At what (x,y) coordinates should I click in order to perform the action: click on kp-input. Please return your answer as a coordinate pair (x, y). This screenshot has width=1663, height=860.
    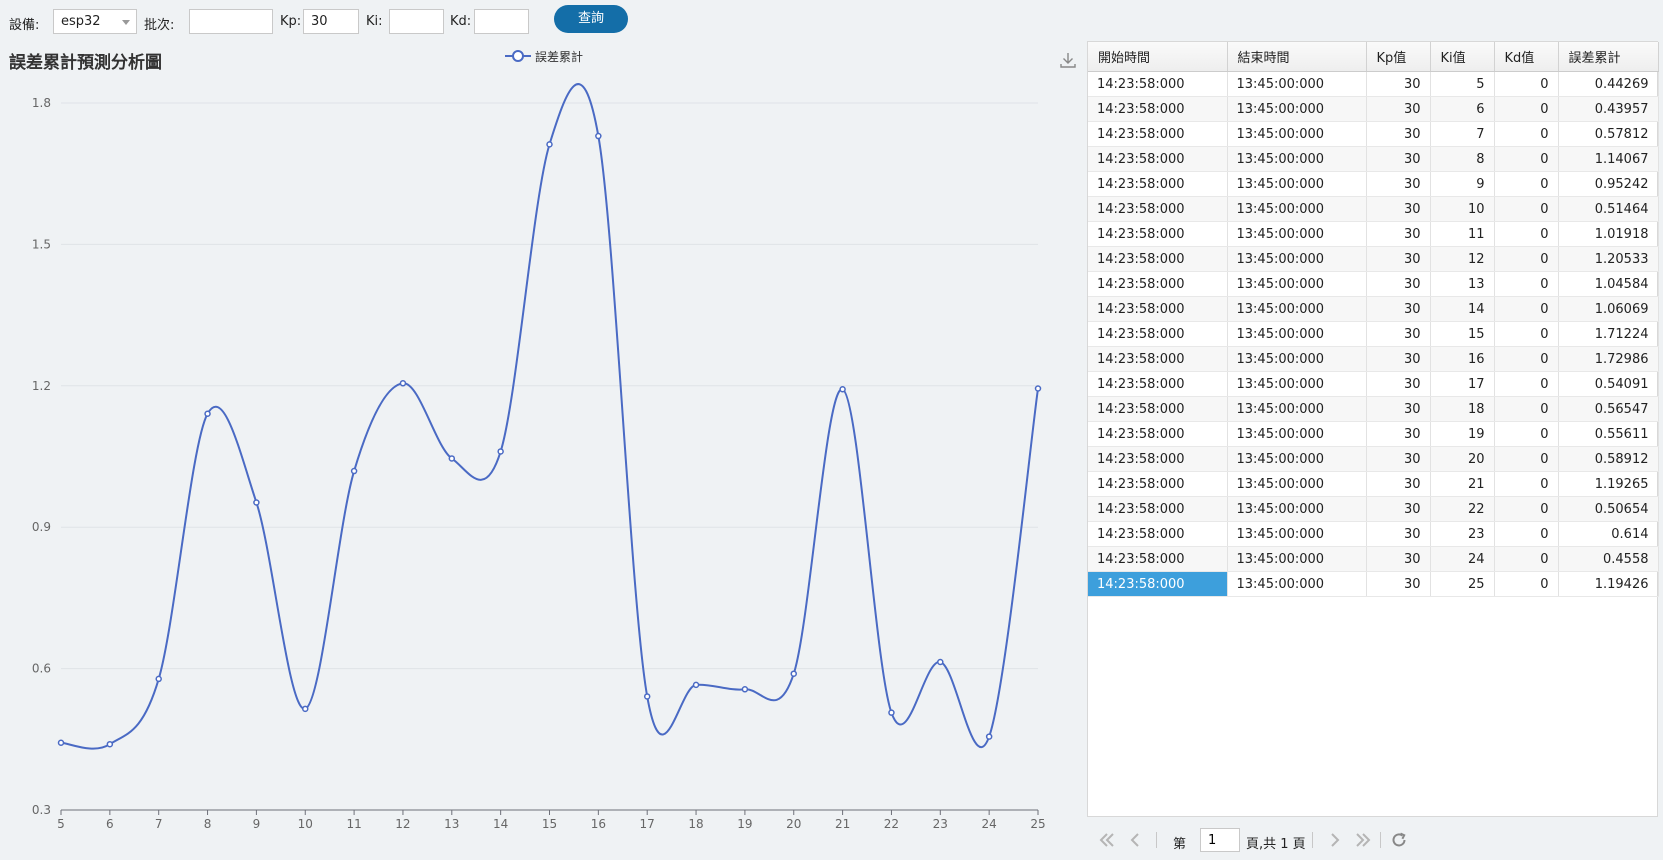
    Looking at the image, I should click on (331, 21).